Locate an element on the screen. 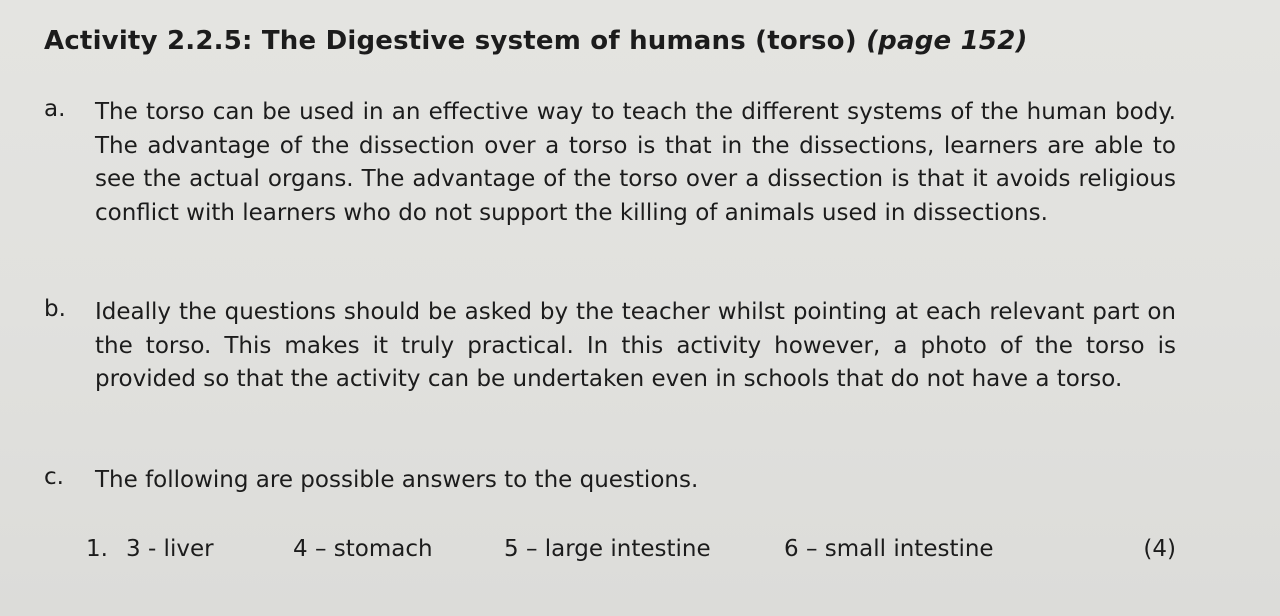 This screenshot has width=1280, height=616. item-letter: a. is located at coordinates (55, 109).